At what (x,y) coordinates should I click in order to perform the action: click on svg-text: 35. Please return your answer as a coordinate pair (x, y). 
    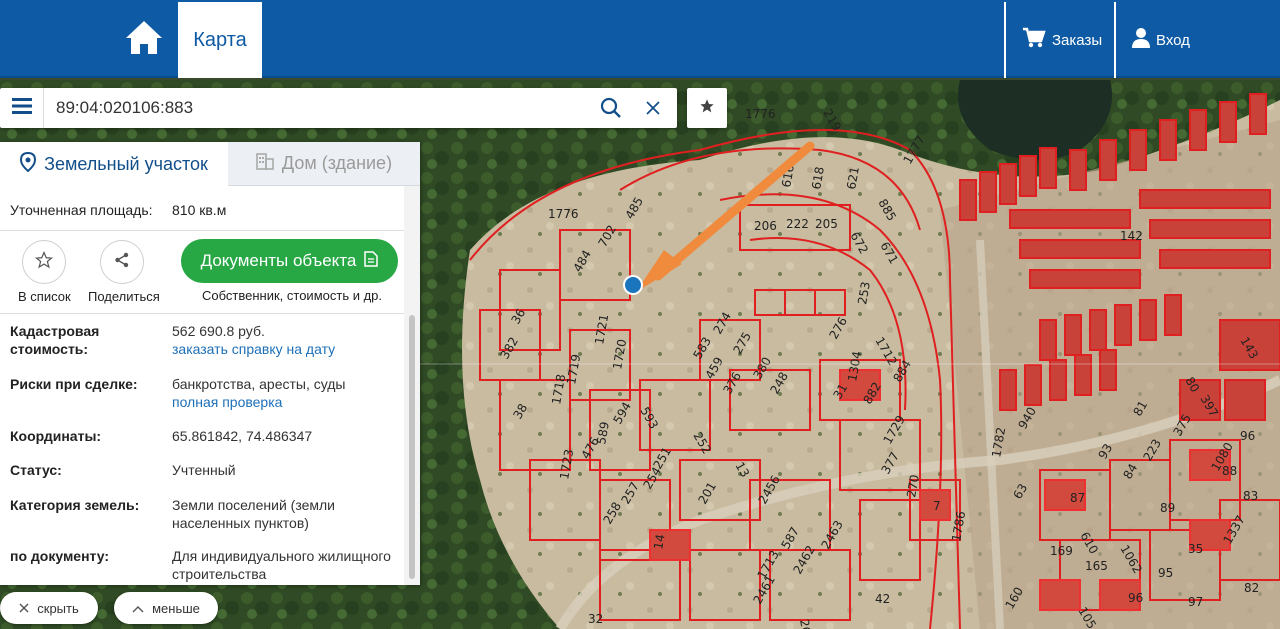
    Looking at the image, I should click on (1195, 549).